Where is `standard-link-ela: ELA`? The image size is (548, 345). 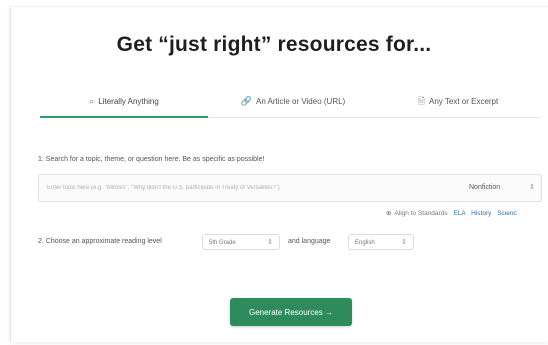 standard-link-ela: ELA is located at coordinates (459, 213).